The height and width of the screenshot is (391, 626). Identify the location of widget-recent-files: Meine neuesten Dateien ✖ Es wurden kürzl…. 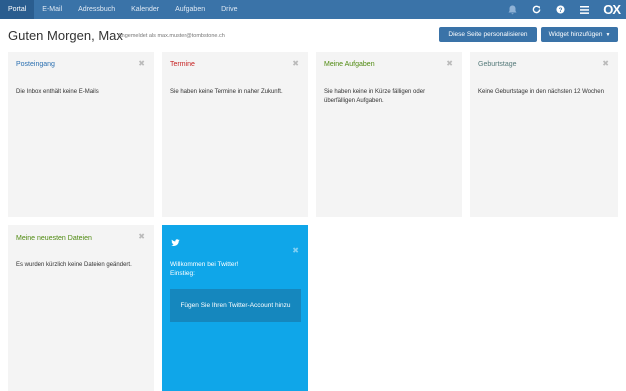
(81, 308).